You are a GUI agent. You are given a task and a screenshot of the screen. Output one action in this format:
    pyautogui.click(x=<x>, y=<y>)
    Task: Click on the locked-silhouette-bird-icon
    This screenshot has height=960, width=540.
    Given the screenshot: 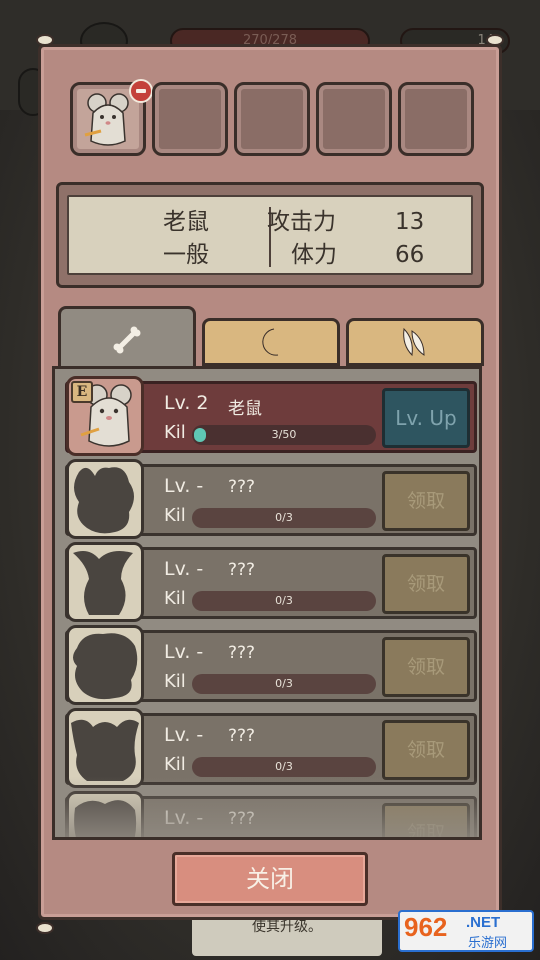 What is the action you would take?
    pyautogui.click(x=103, y=583)
    